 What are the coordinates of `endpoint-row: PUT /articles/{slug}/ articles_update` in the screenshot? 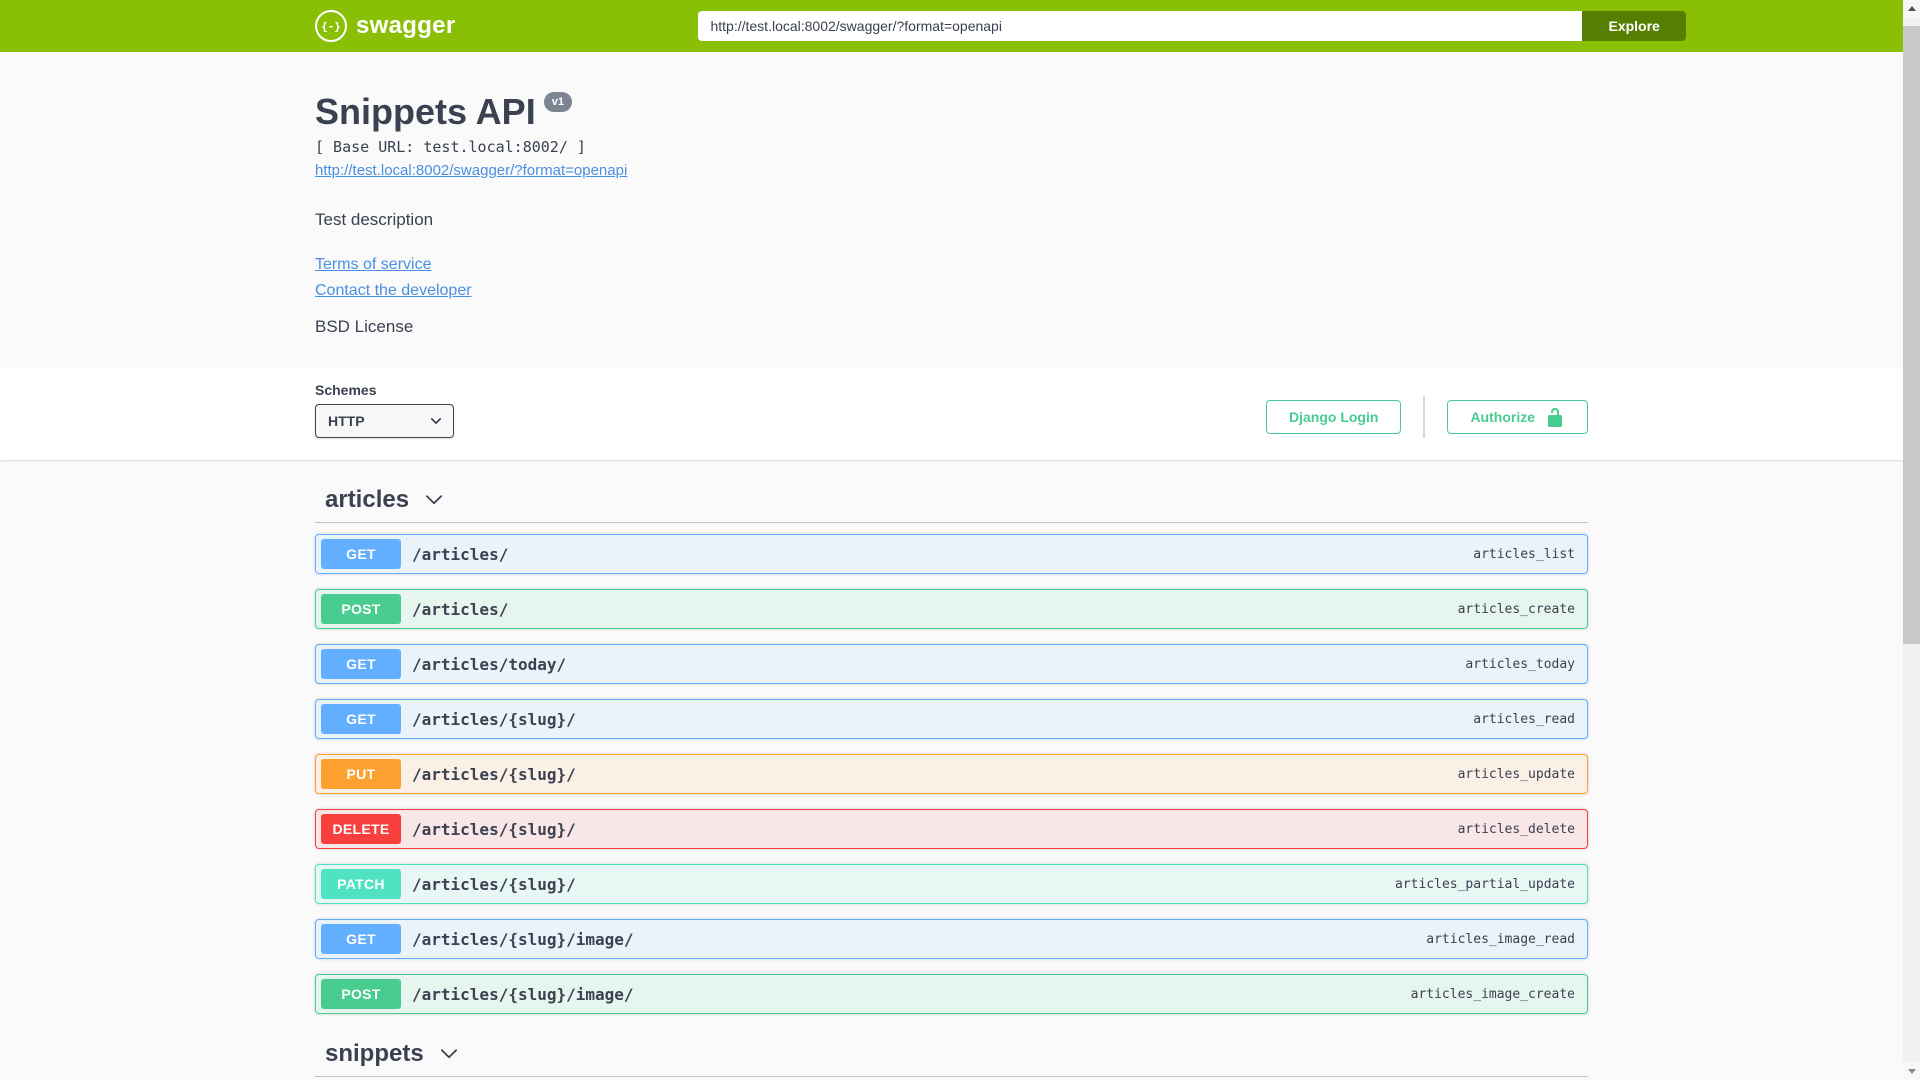 It's located at (951, 774).